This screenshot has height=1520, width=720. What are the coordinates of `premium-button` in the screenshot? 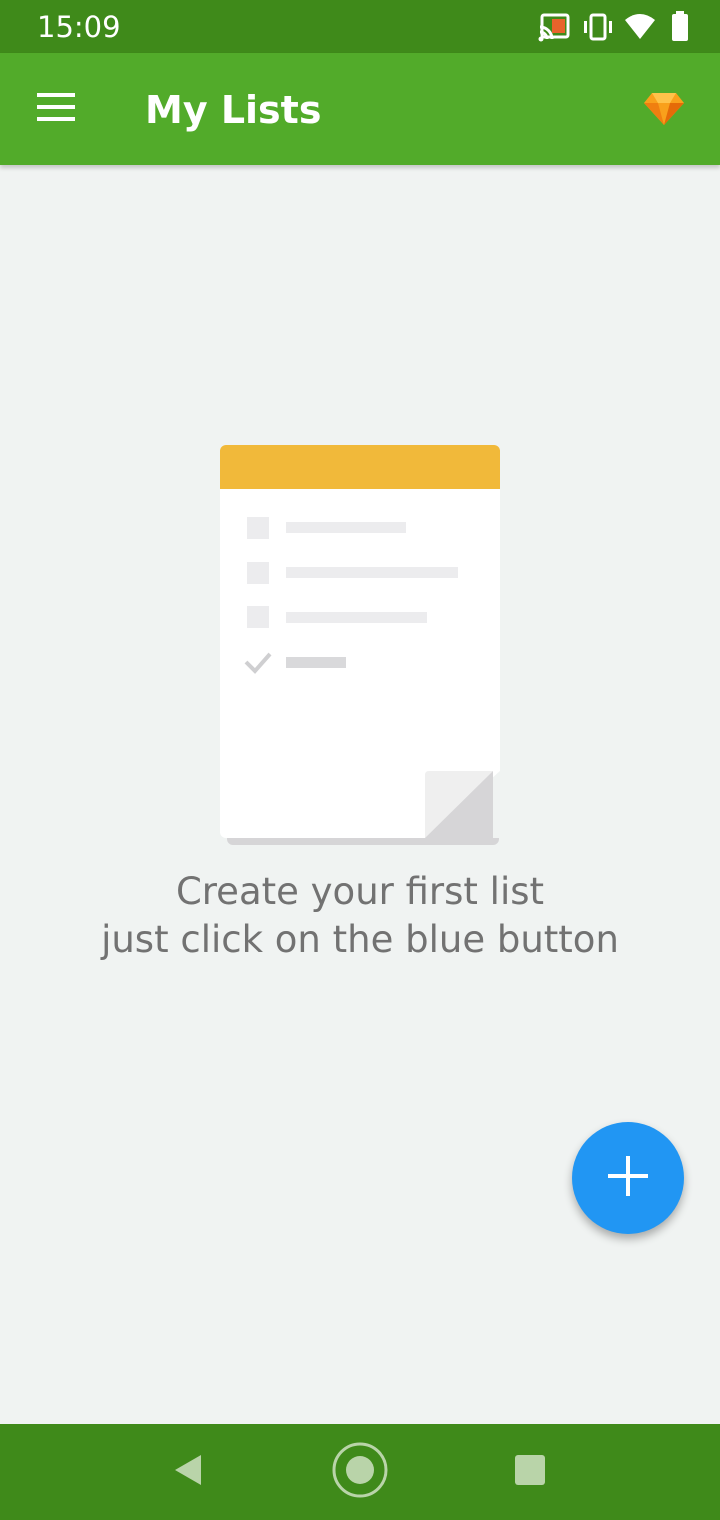 It's located at (664, 111).